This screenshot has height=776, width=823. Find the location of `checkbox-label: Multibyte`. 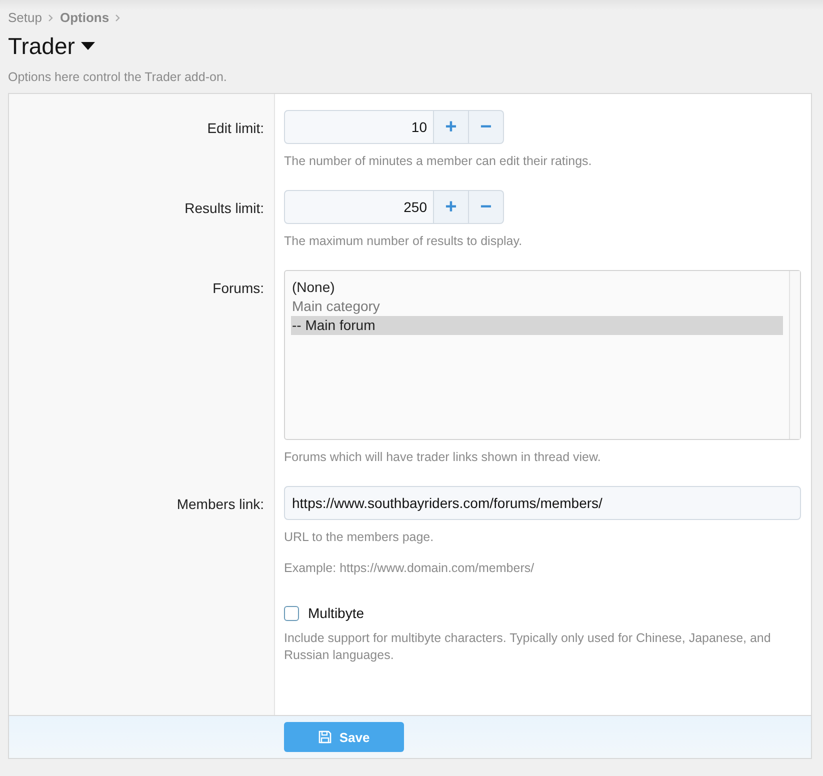

checkbox-label: Multibyte is located at coordinates (336, 613).